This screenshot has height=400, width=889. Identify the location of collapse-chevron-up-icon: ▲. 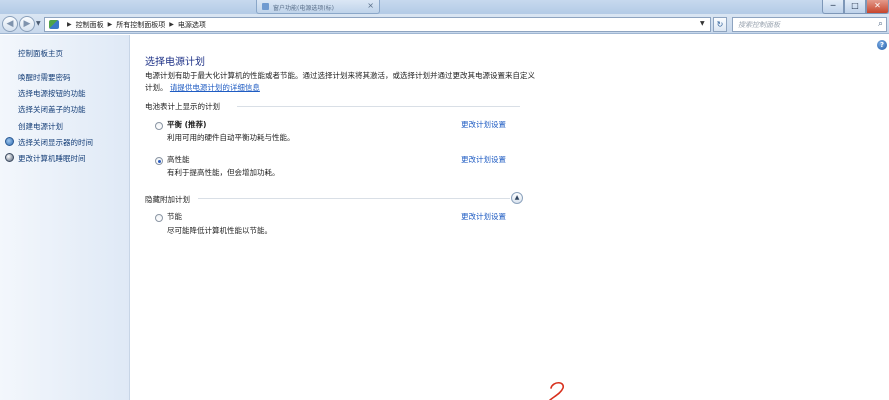
(517, 198).